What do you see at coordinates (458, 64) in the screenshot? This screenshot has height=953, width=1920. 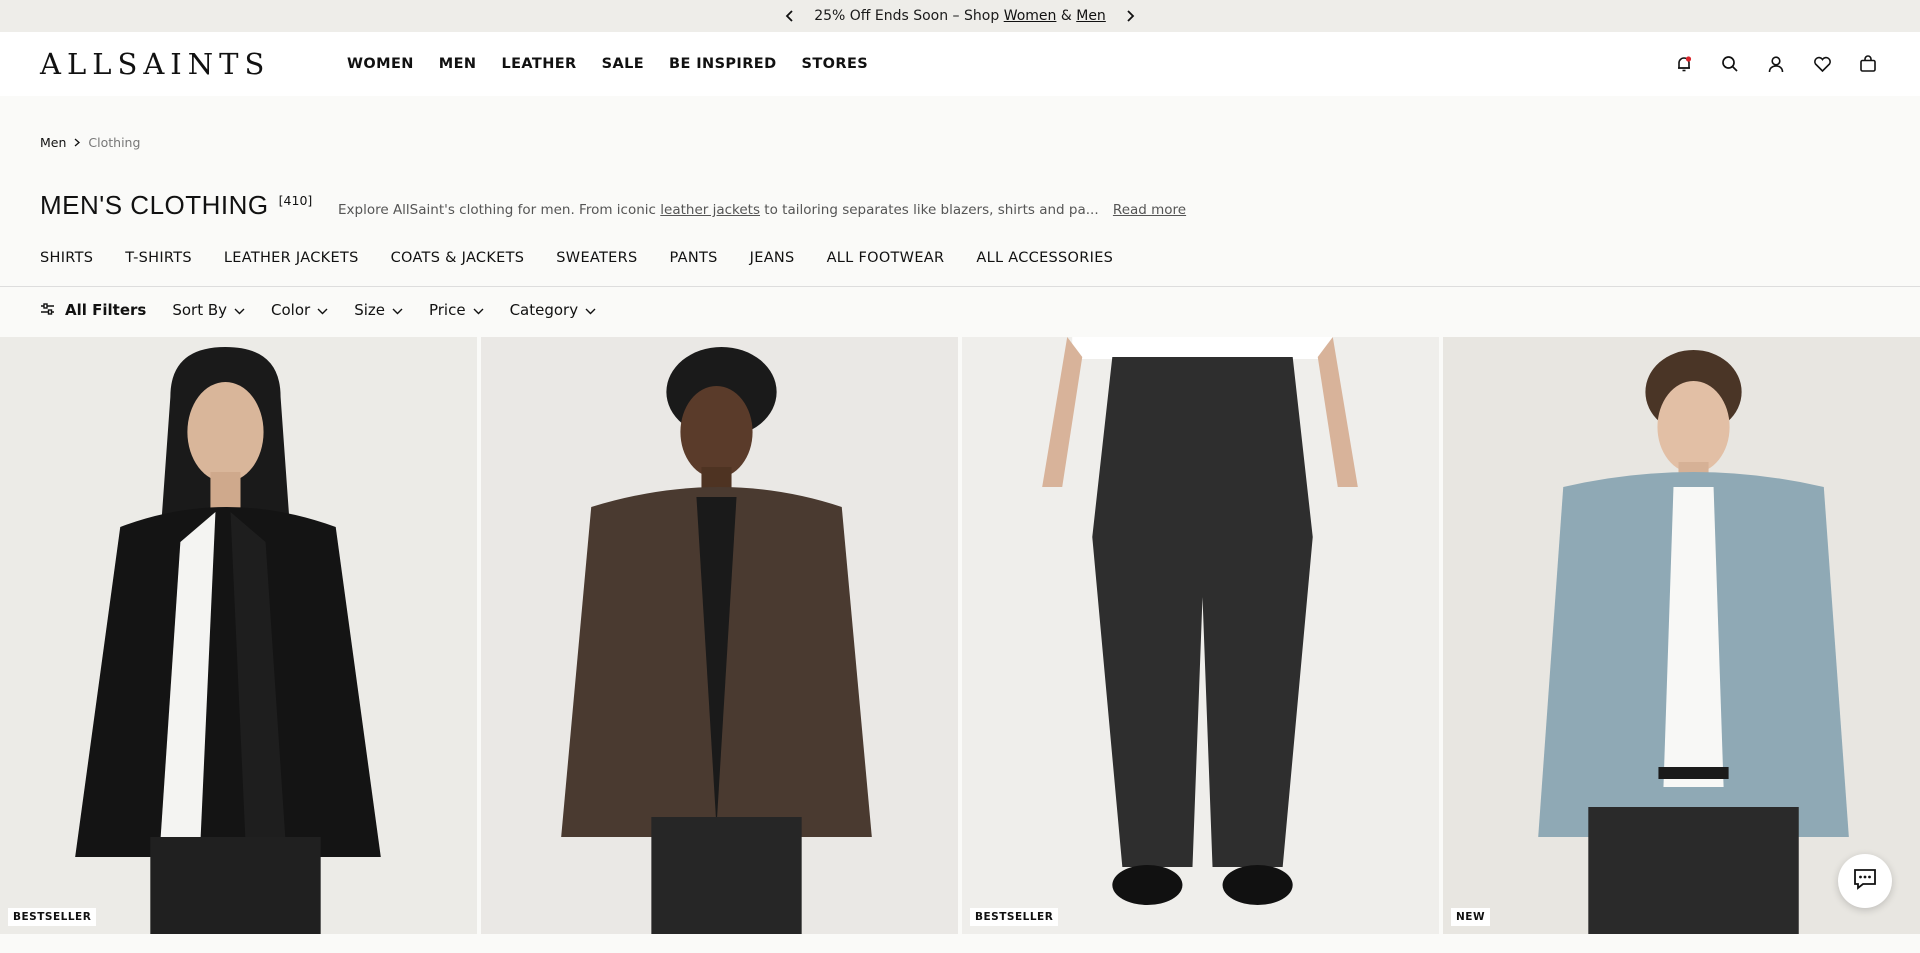 I see `nav-men: MEN` at bounding box center [458, 64].